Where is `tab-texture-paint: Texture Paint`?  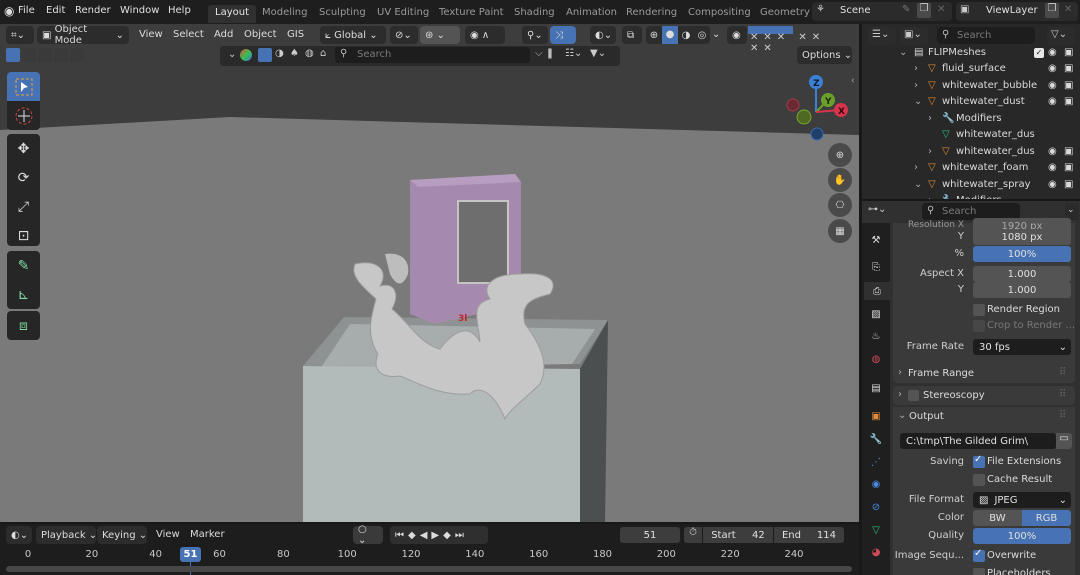 tab-texture-paint: Texture Paint is located at coordinates (471, 14).